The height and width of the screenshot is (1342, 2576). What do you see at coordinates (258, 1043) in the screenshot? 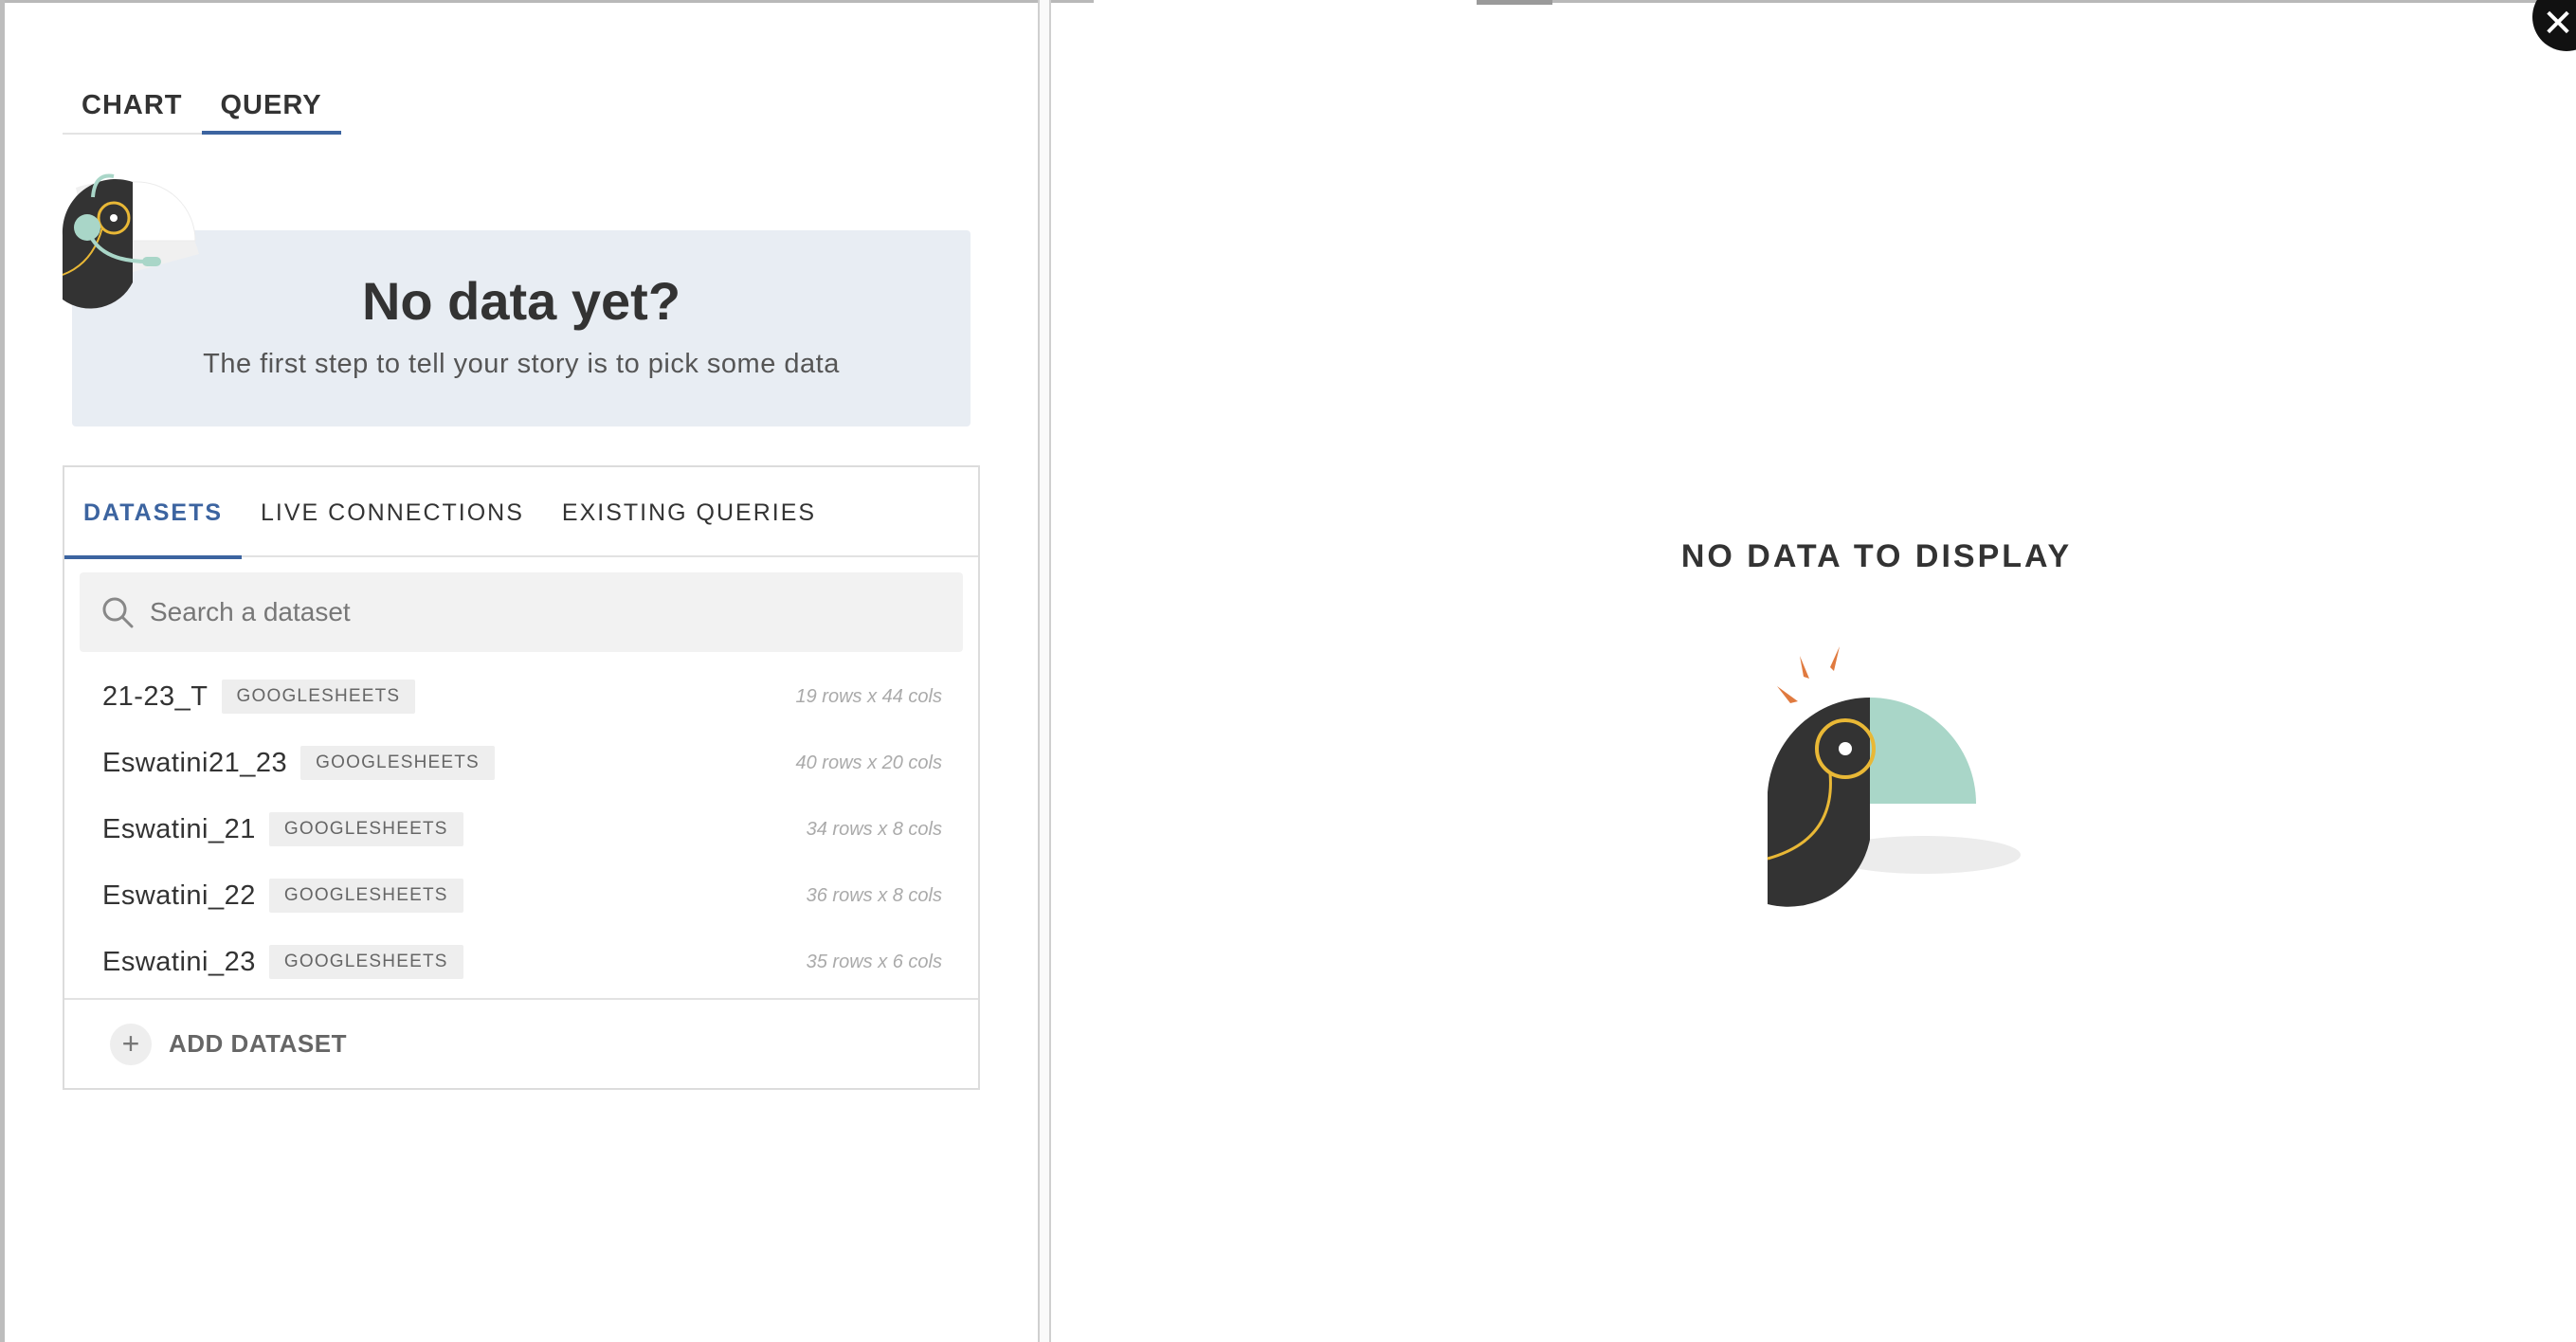
I see `add-dataset-label: ADD DATASET` at bounding box center [258, 1043].